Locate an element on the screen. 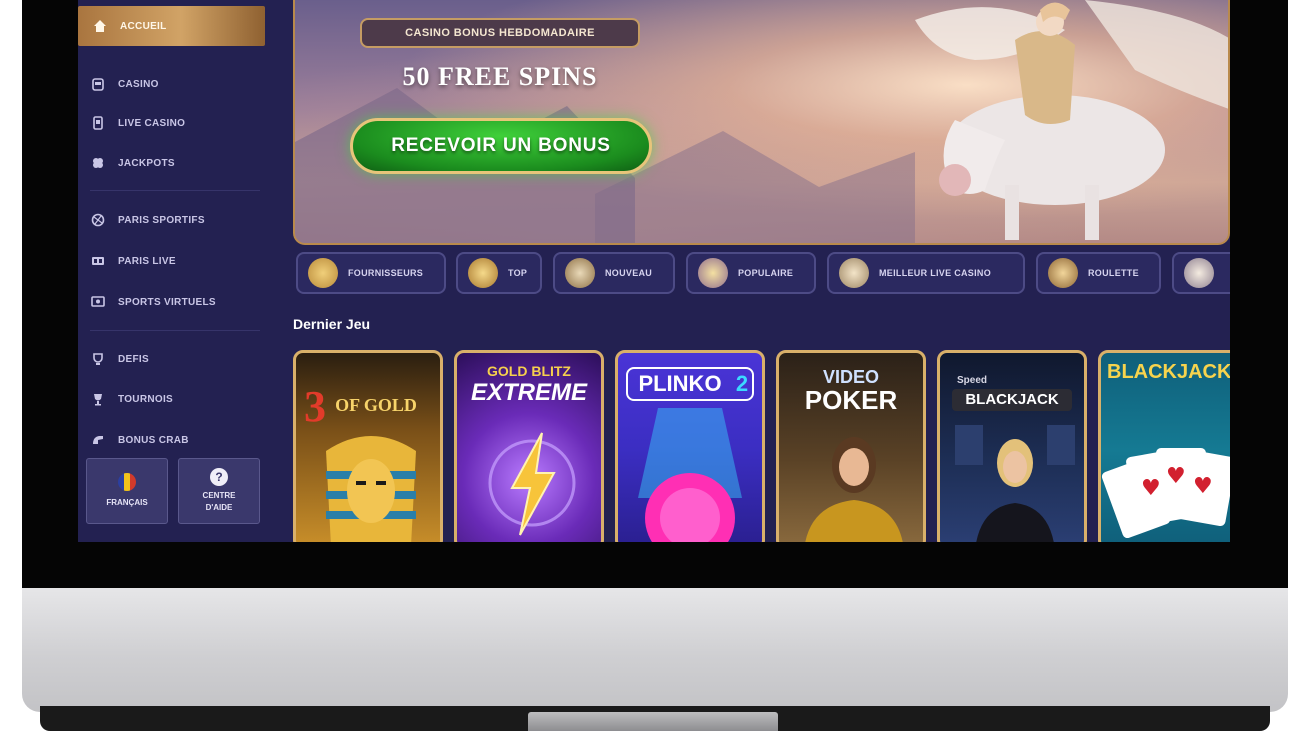  sidebar-item-label: LIVE CASINO is located at coordinates (152, 123).